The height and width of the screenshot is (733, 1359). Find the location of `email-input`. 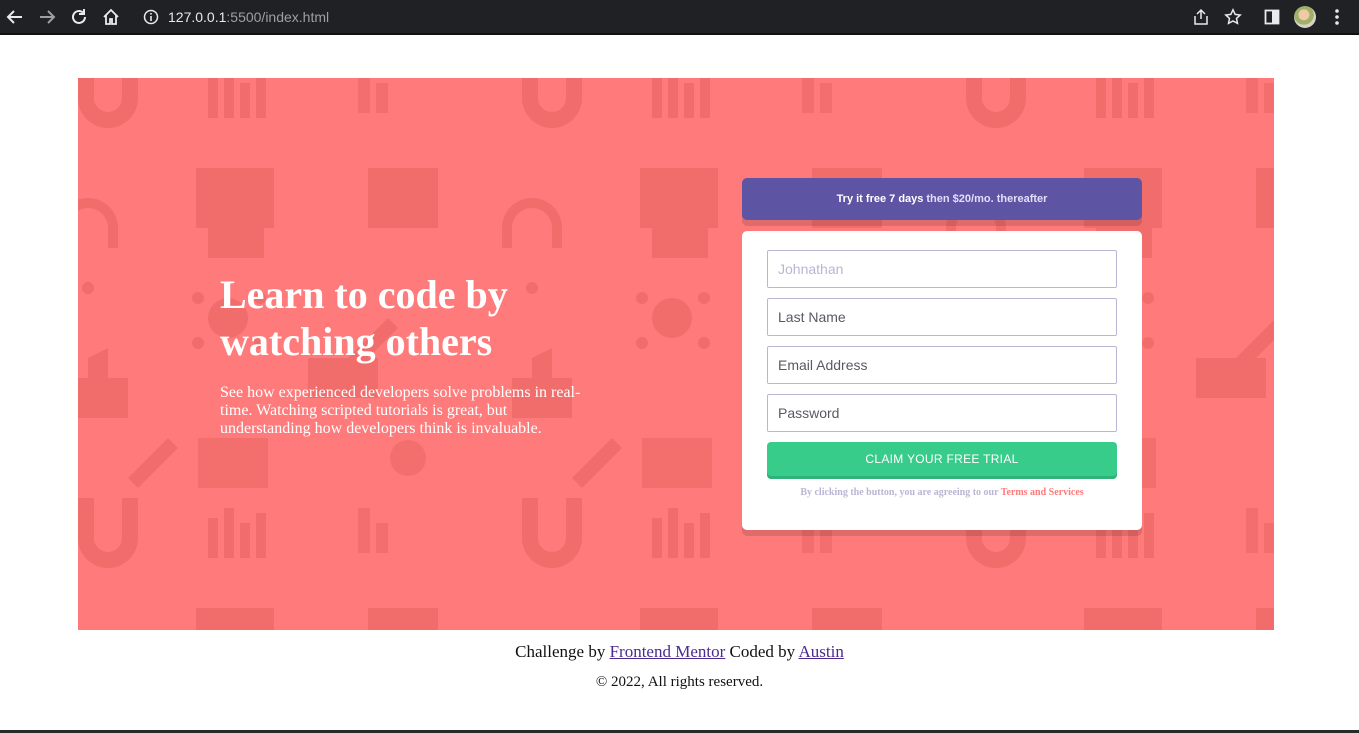

email-input is located at coordinates (942, 365).